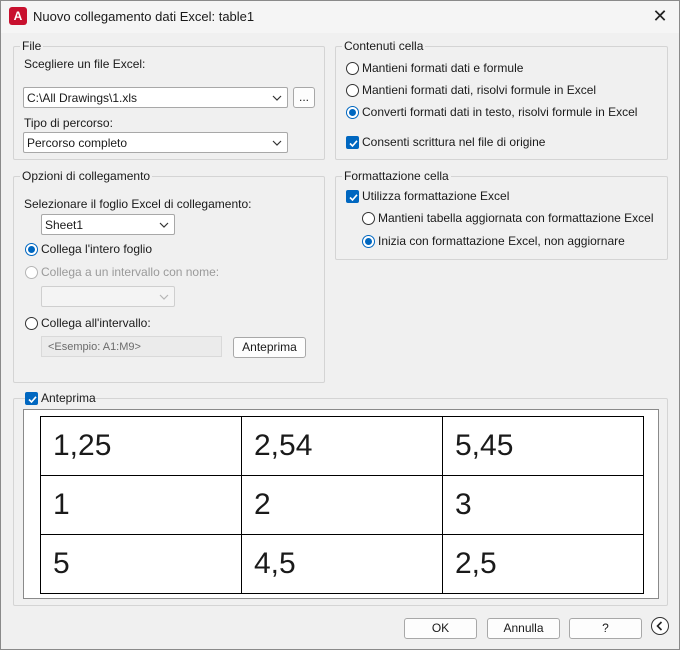 The height and width of the screenshot is (650, 680). Describe the element at coordinates (108, 296) in the screenshot. I see `named-range-combobox` at that location.